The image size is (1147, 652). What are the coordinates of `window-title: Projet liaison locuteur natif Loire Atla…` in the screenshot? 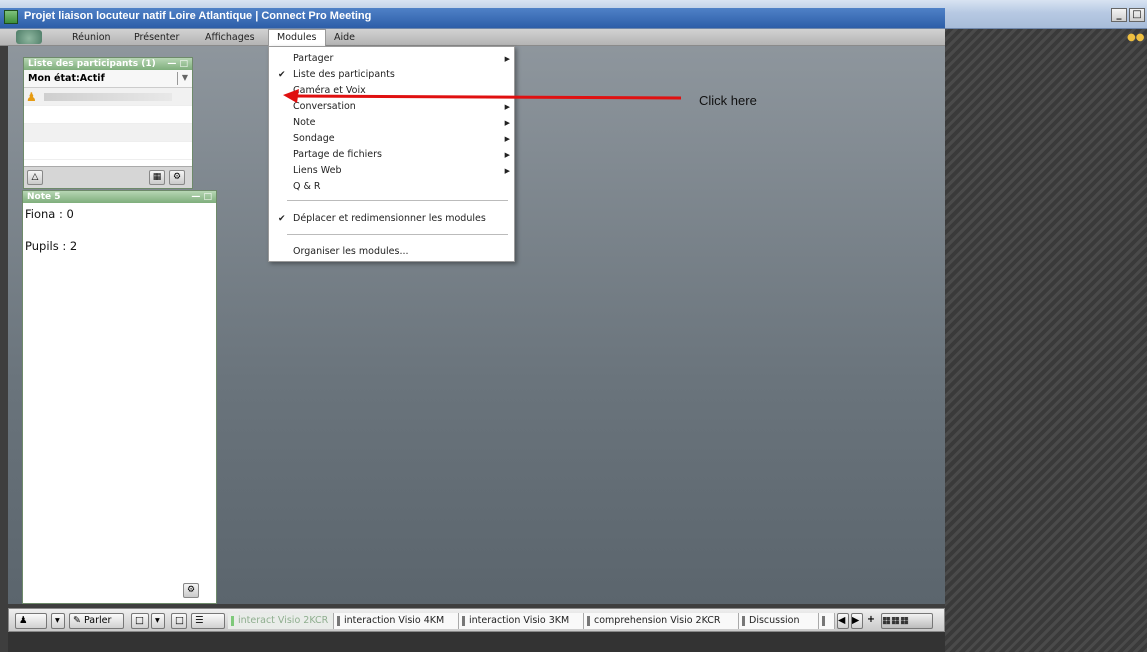 It's located at (198, 16).